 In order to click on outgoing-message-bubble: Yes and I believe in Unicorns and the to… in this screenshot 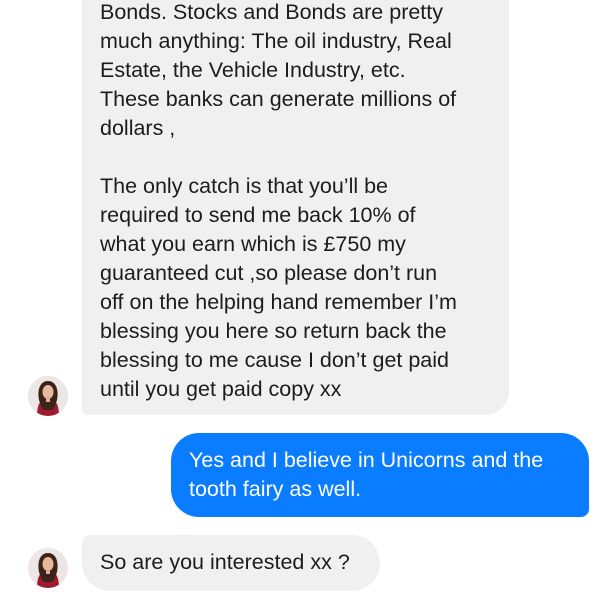, I will do `click(380, 475)`.